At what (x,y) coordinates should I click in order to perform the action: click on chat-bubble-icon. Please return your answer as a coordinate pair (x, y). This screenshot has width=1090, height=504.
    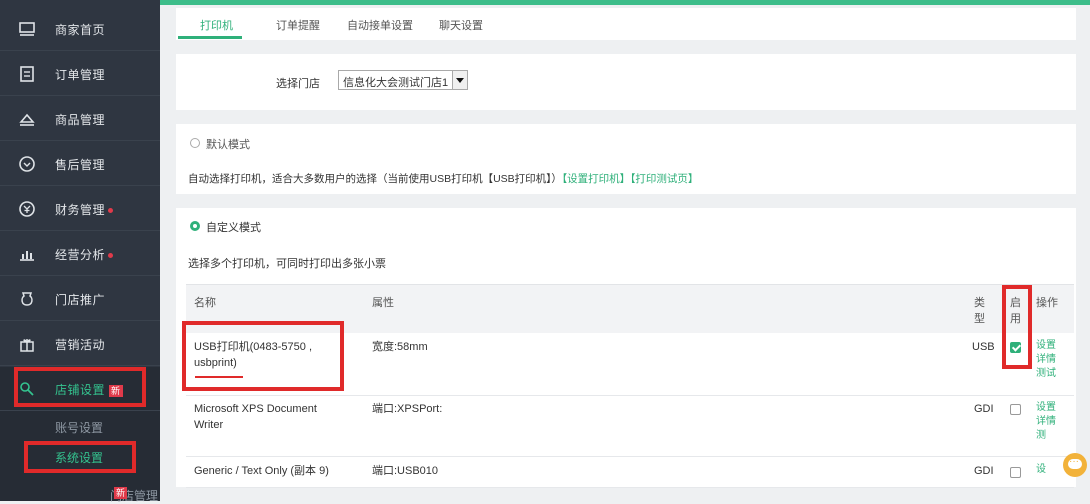
    Looking at the image, I should click on (1075, 465).